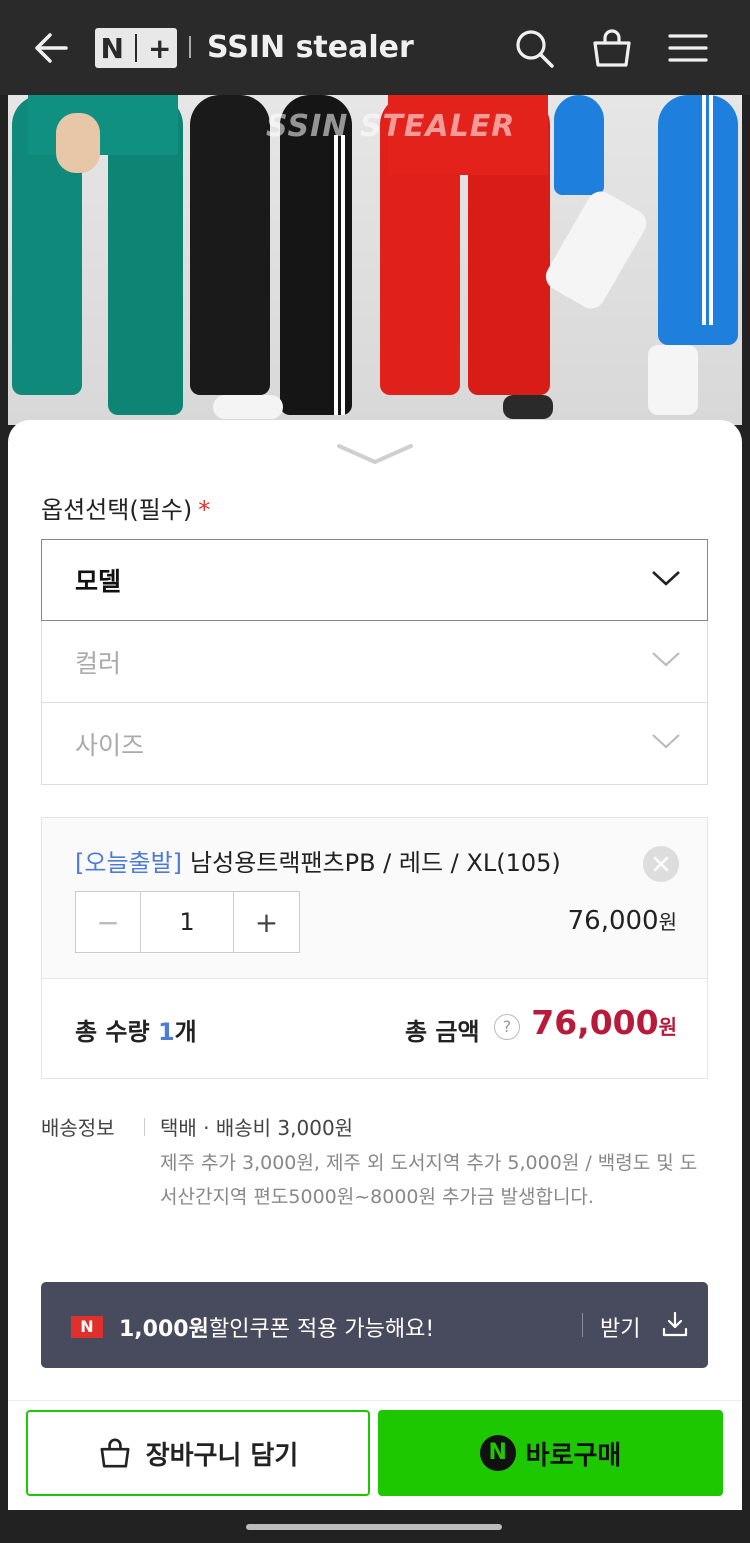 The height and width of the screenshot is (1543, 750). Describe the element at coordinates (374, 662) in the screenshot. I see `select-color: 컬러` at that location.